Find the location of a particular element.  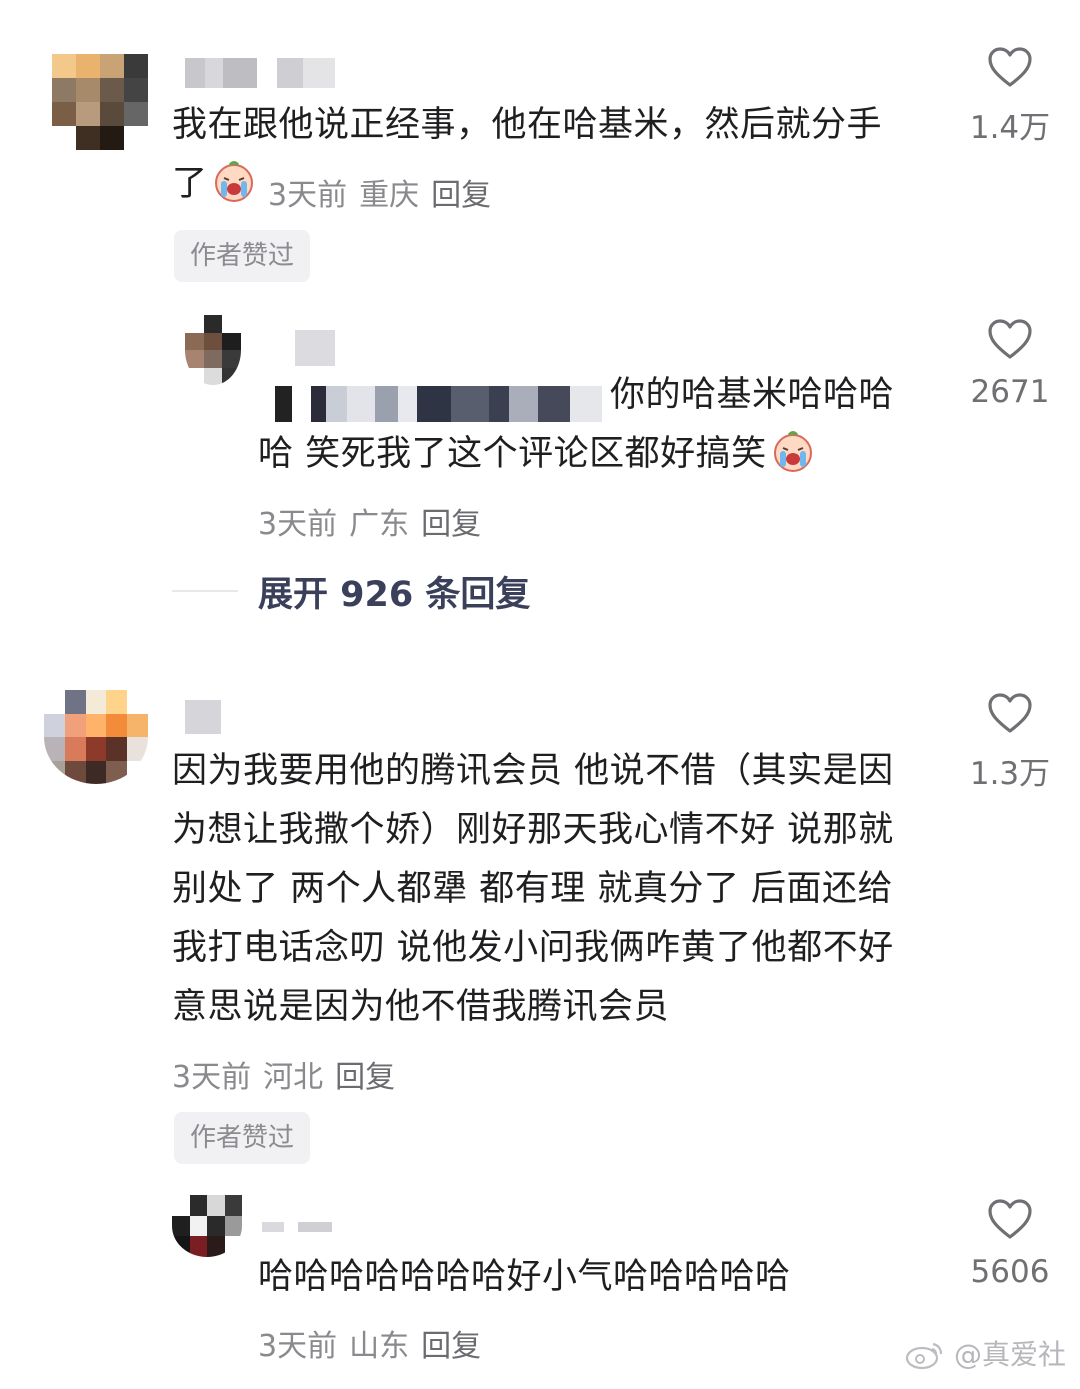

comment-location: 山东 is located at coordinates (379, 1346).